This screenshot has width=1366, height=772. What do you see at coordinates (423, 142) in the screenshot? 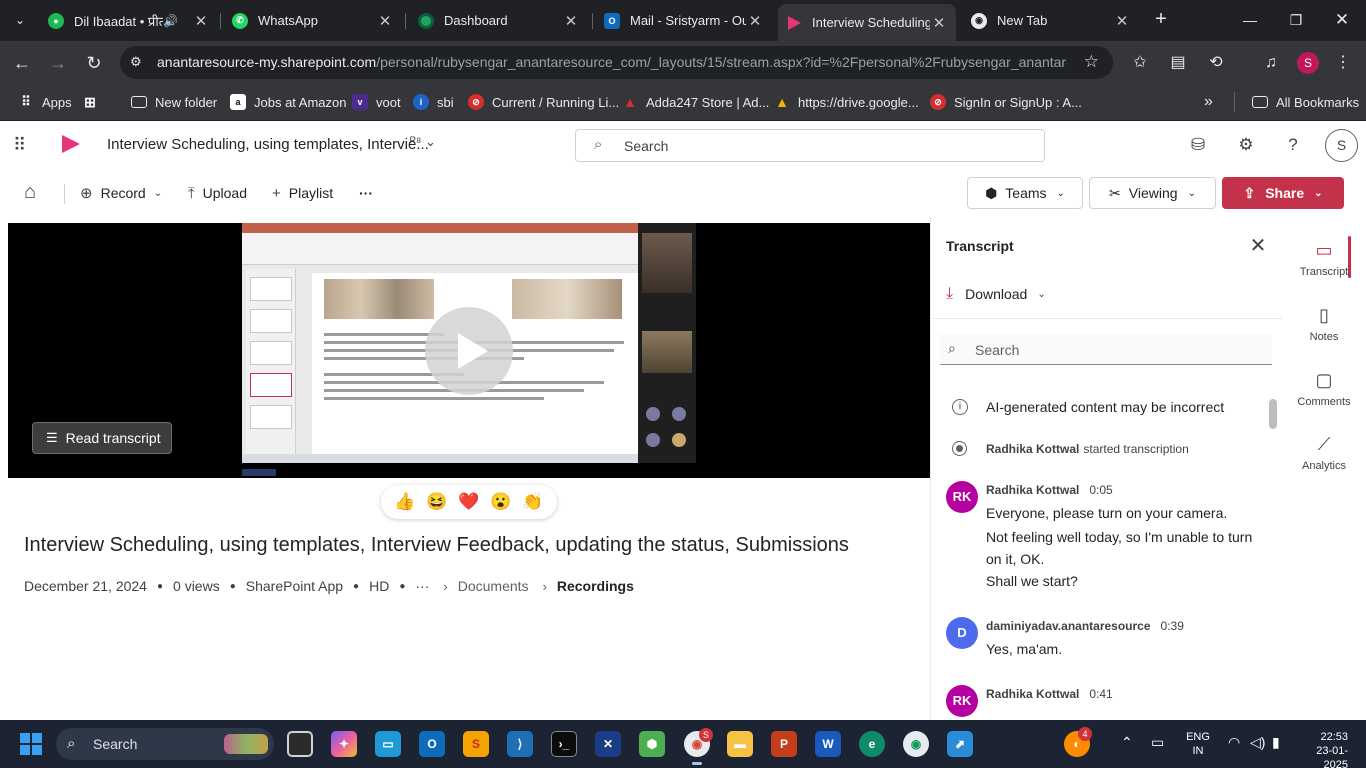
I see `sharing-status-icon: ᴿ⁸ ⌄` at bounding box center [423, 142].